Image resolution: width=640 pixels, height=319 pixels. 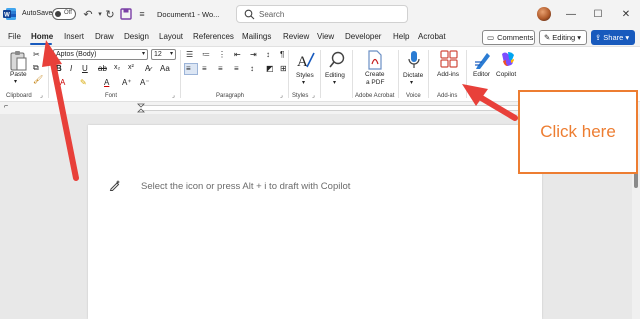 I want to click on bullets-icon: ☰, so click(x=189, y=54).